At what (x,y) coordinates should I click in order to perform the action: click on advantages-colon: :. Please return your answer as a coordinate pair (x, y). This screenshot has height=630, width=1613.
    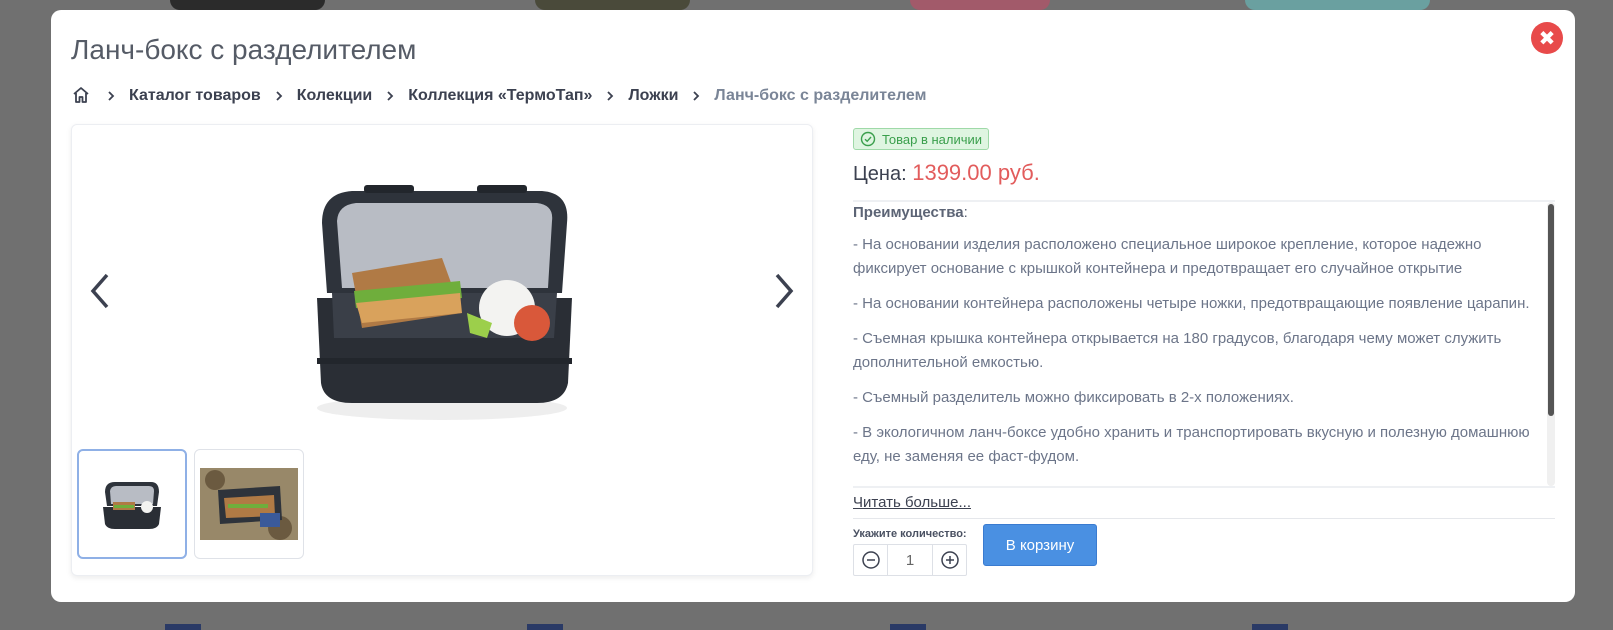
    Looking at the image, I should click on (965, 212).